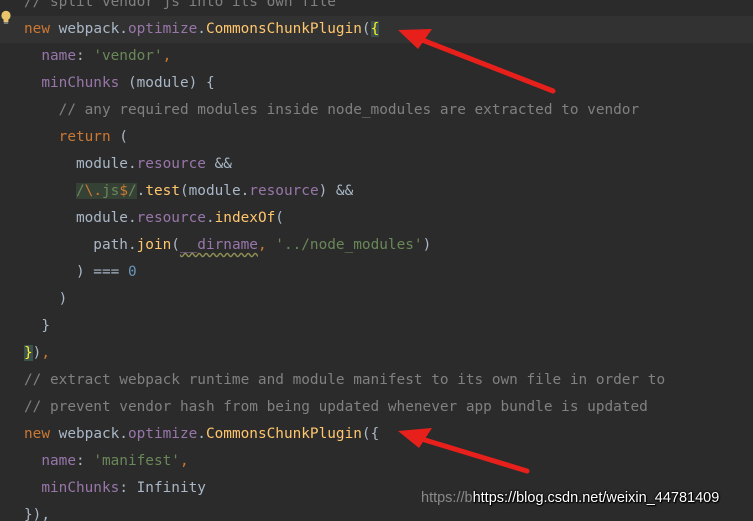 Image resolution: width=753 pixels, height=521 pixels. Describe the element at coordinates (376, 218) in the screenshot. I see `code-line: module.resource.indexOf(` at that location.